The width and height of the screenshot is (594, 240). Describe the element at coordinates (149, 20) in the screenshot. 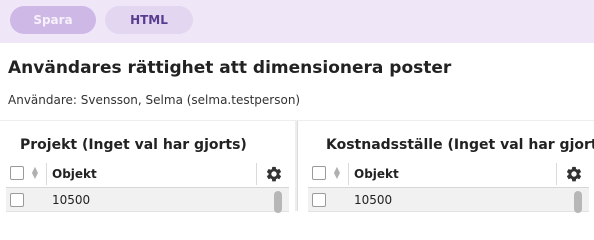

I see `html-button: HTML` at that location.